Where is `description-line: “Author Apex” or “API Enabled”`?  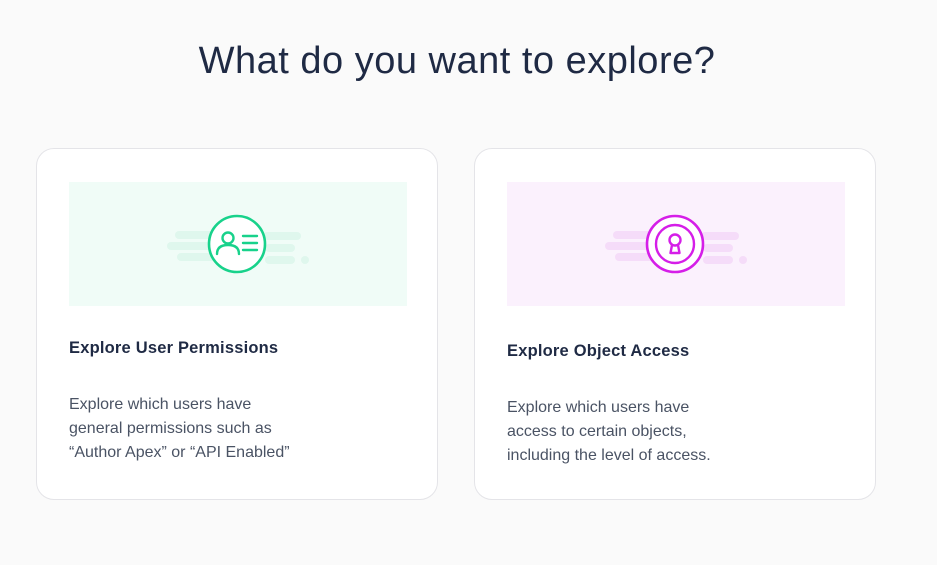 description-line: “Author Apex” or “API Enabled” is located at coordinates (179, 452).